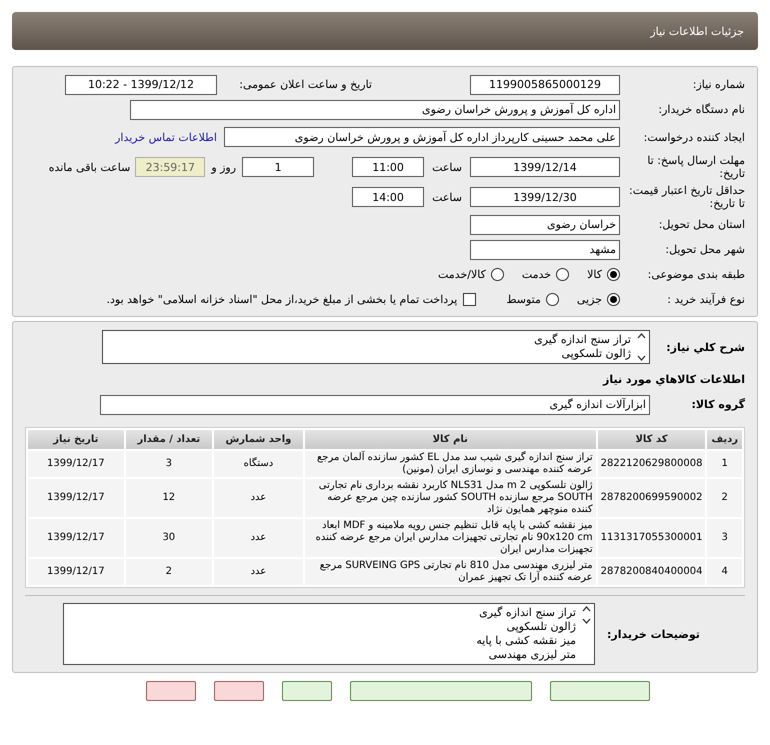 This screenshot has height=745, width=770. Describe the element at coordinates (450, 464) in the screenshot. I see `table-cell: تراز سنج اندازه گیری شیب سد مدل EL کشور سازنده آلمان مرجع عرضه کننده مهندسی و نوسازی ایران (مونین)` at that location.